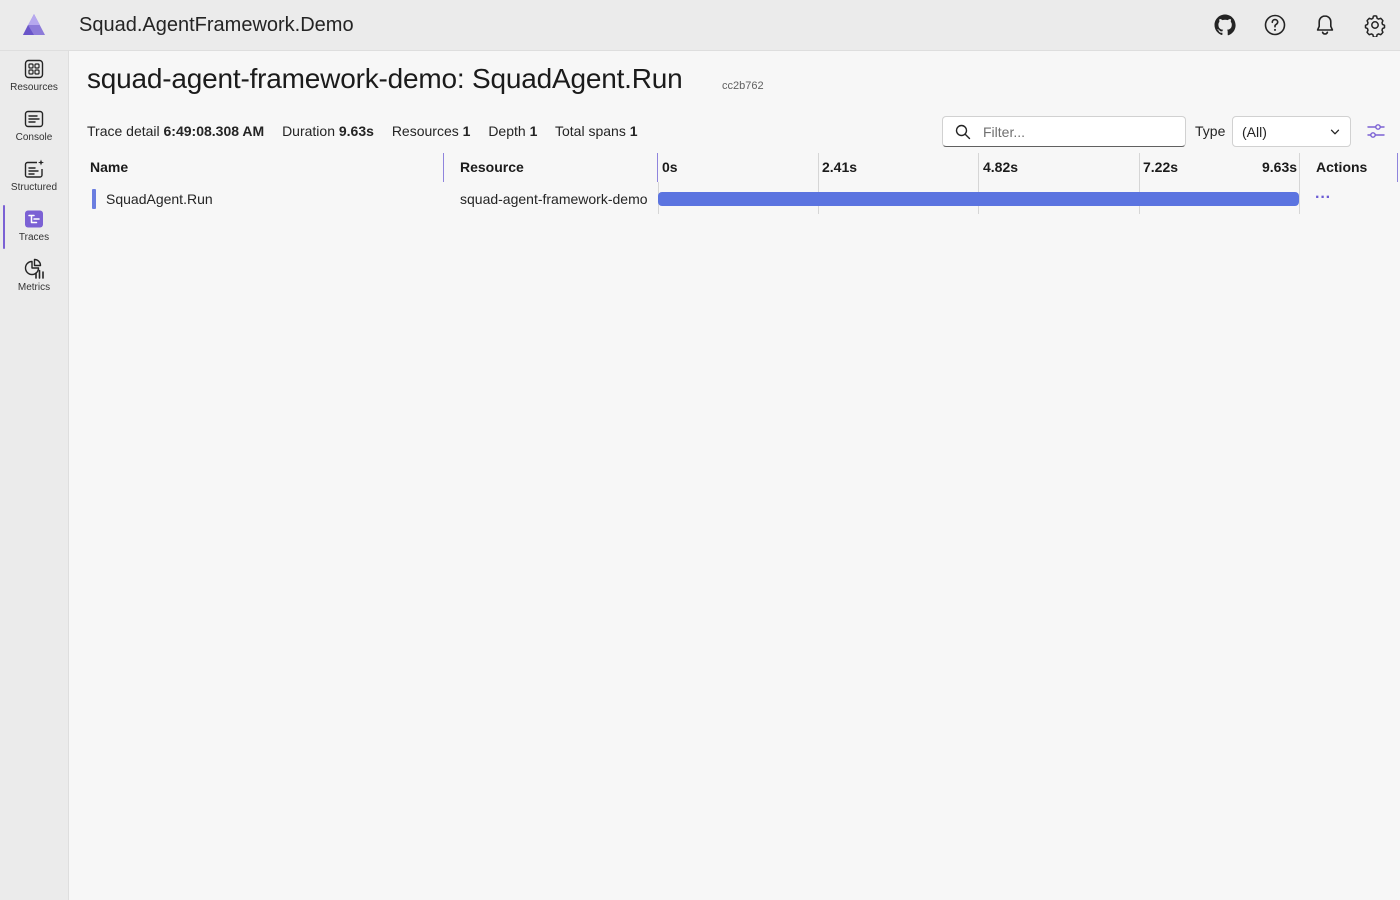  I want to click on sidebar-item-traces: Traces, so click(34, 227).